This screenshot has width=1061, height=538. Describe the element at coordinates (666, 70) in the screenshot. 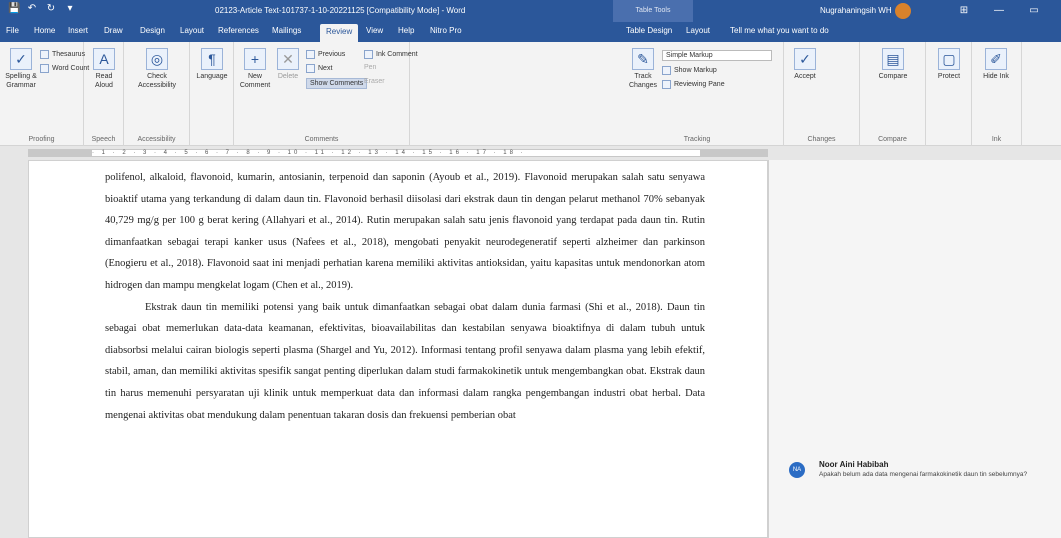

I see `show-markup-icon` at that location.